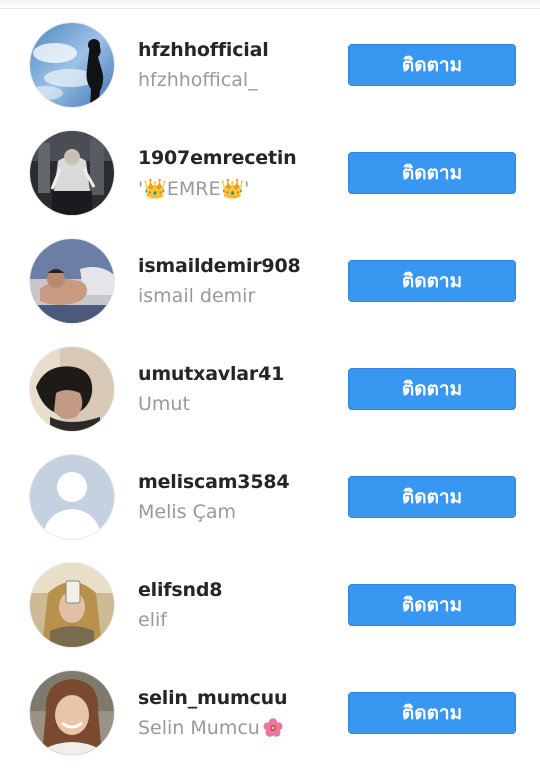  I want to click on full-name: elif, so click(152, 620).